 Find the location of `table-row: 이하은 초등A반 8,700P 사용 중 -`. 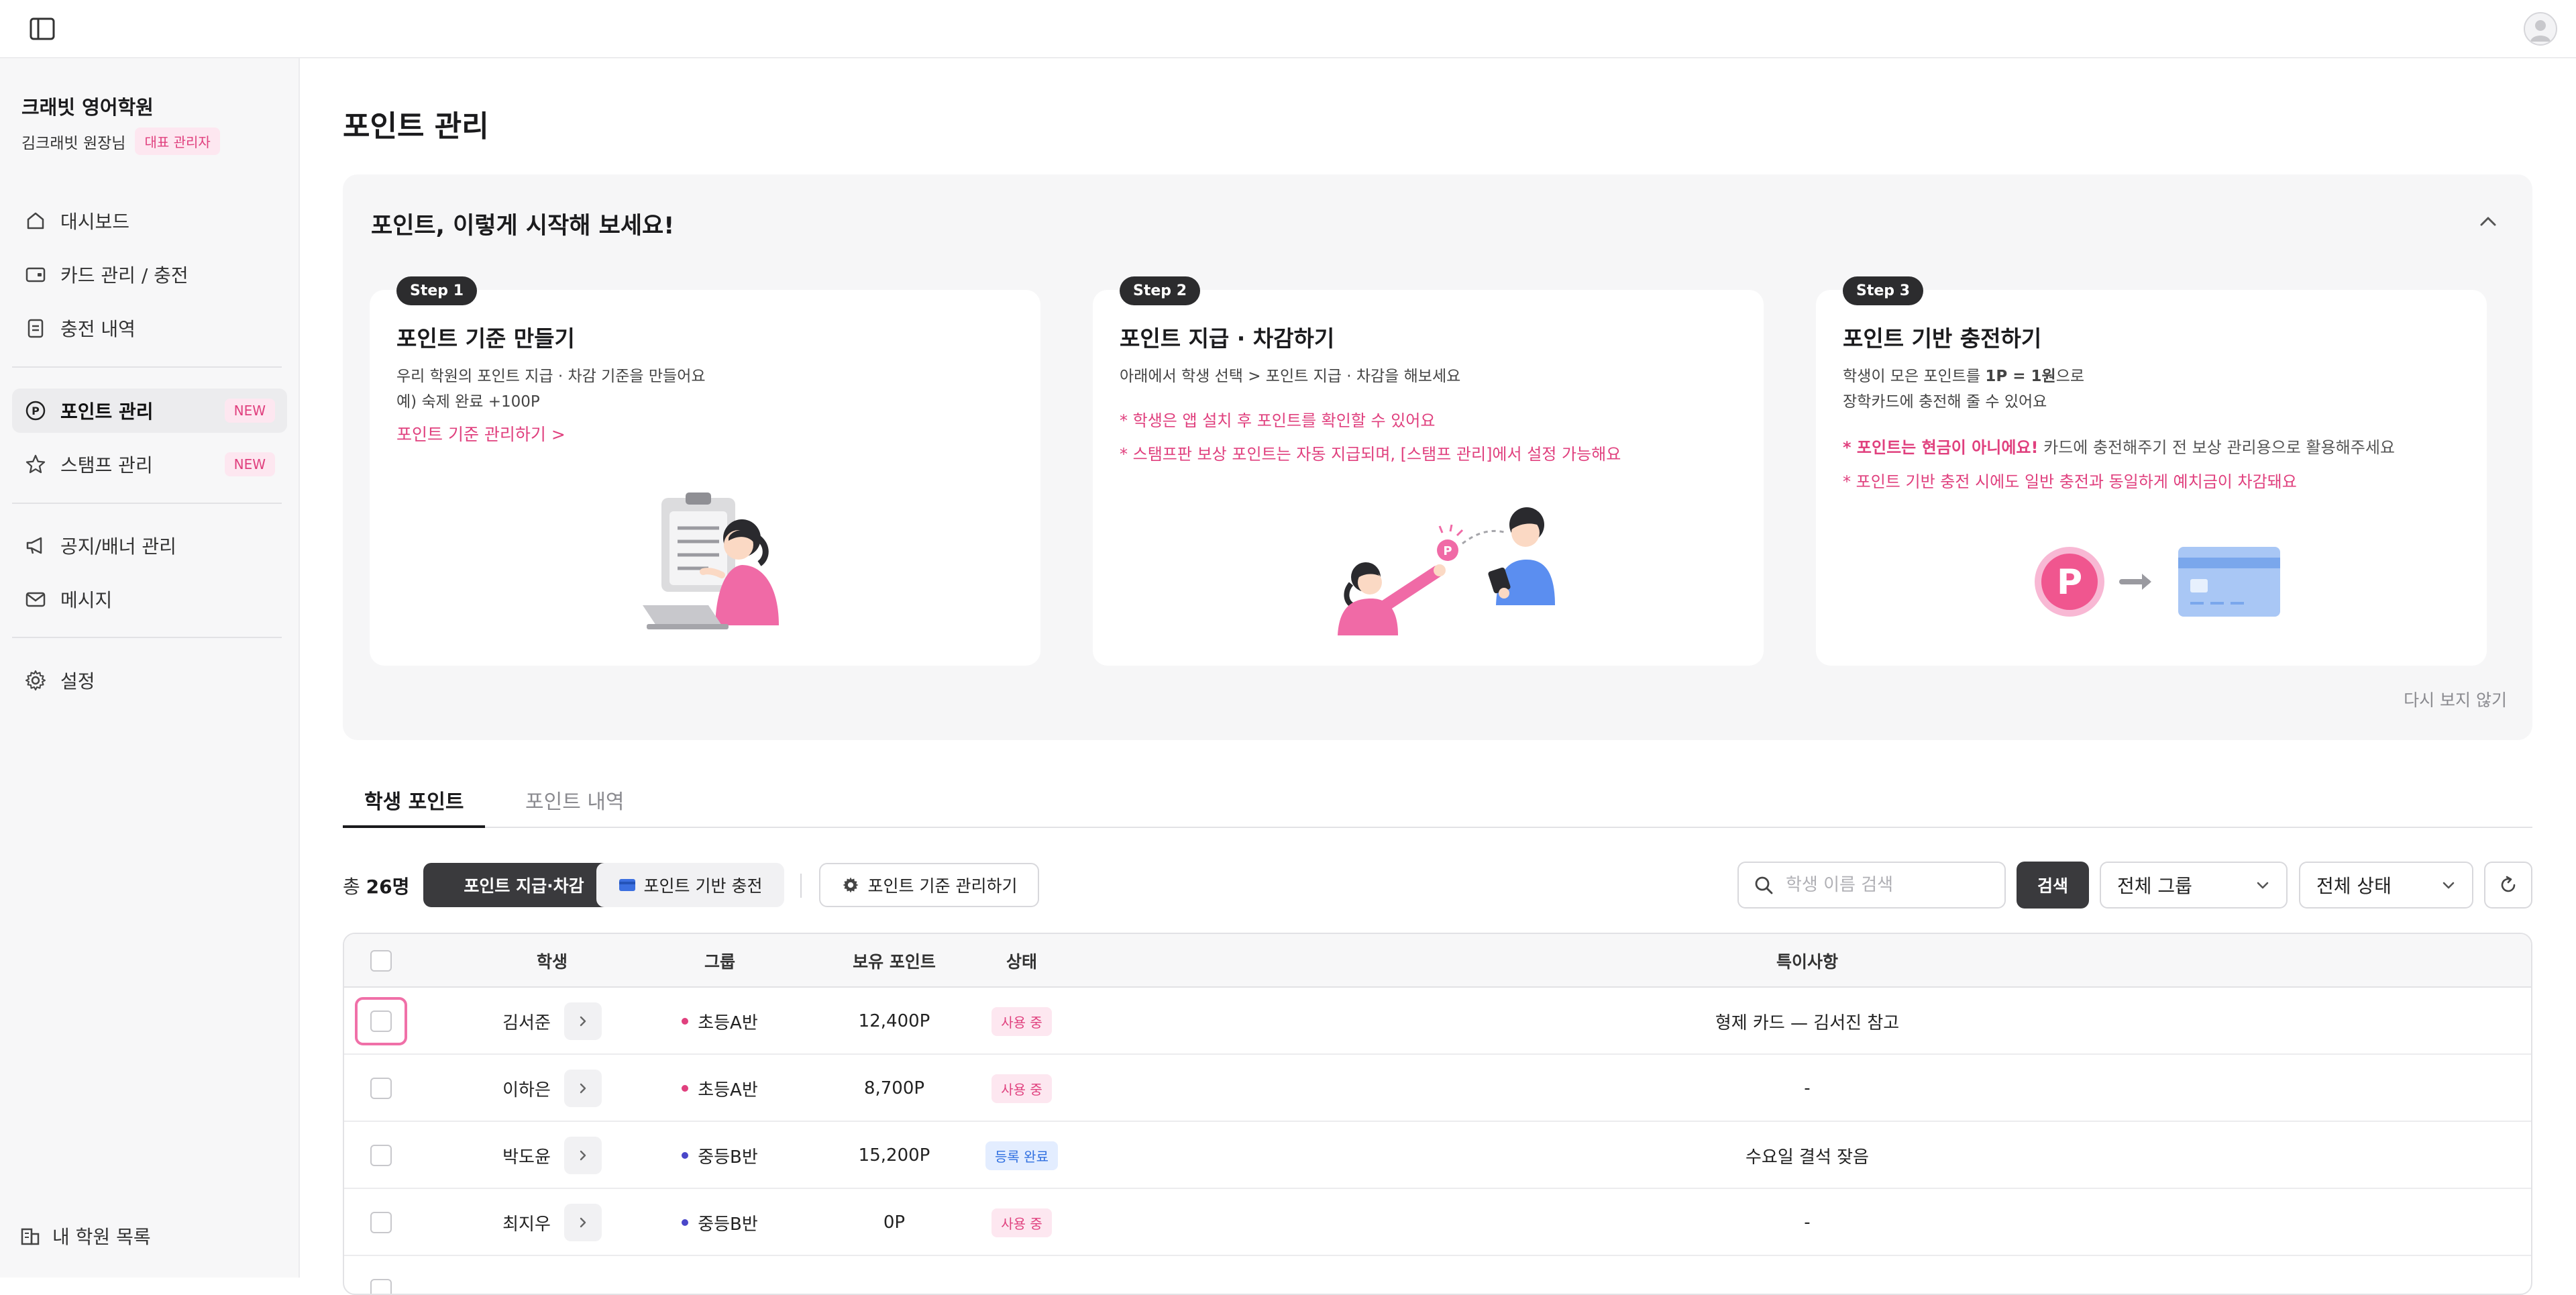

table-row: 이하은 초등A반 8,700P 사용 중 - is located at coordinates (1437, 1088).